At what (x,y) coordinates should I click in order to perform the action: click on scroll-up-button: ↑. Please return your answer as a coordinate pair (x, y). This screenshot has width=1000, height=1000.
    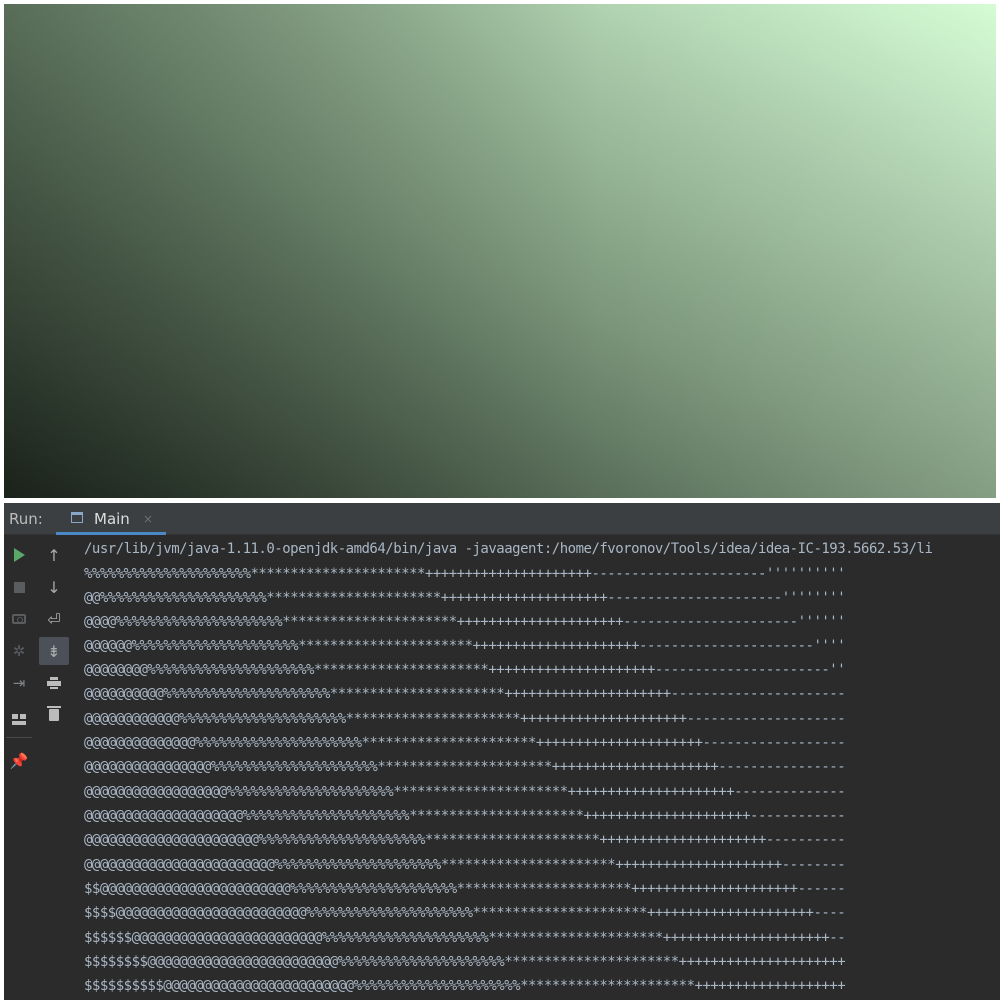
    Looking at the image, I should click on (54, 555).